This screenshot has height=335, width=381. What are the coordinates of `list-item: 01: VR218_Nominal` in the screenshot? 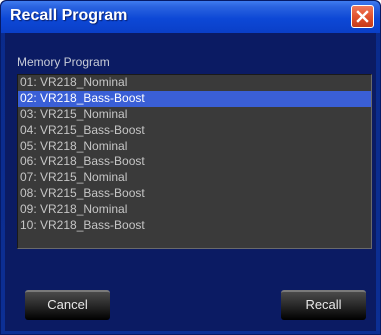 It's located at (194, 83).